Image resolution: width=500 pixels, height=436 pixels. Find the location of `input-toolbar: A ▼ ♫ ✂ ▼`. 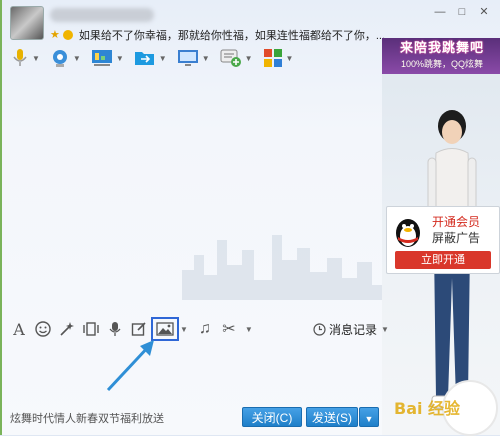

input-toolbar: A ▼ ♫ ✂ ▼ is located at coordinates (130, 329).